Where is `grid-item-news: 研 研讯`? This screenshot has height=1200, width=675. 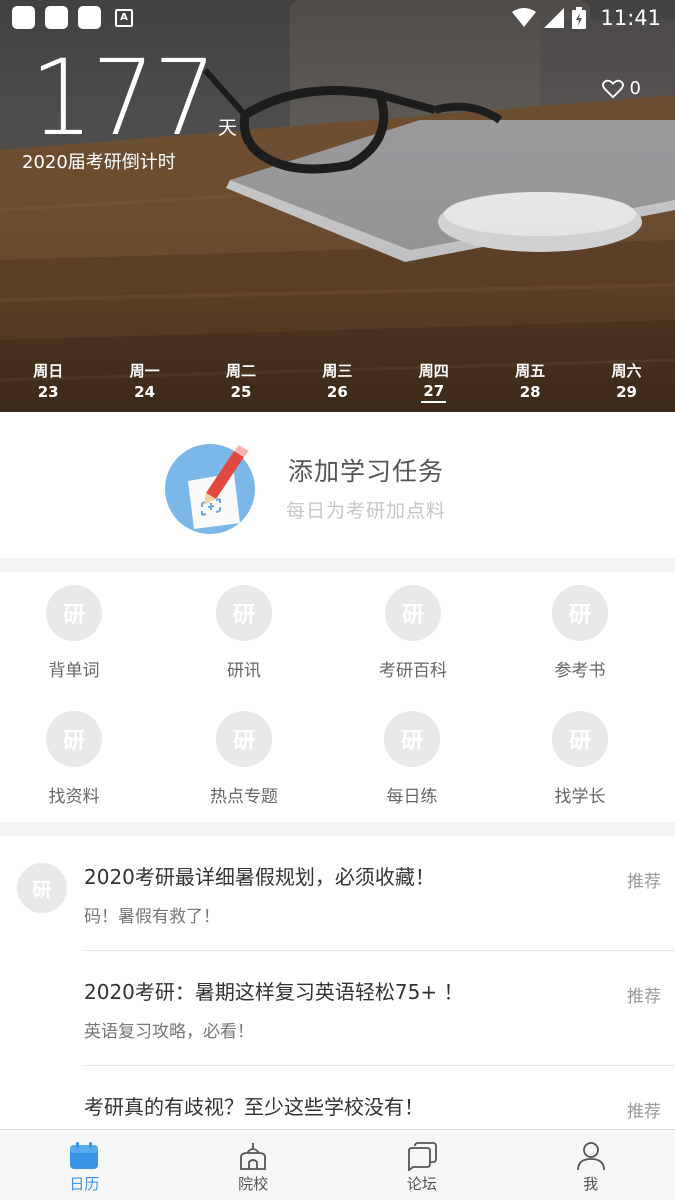 grid-item-news: 研 研讯 is located at coordinates (244, 633).